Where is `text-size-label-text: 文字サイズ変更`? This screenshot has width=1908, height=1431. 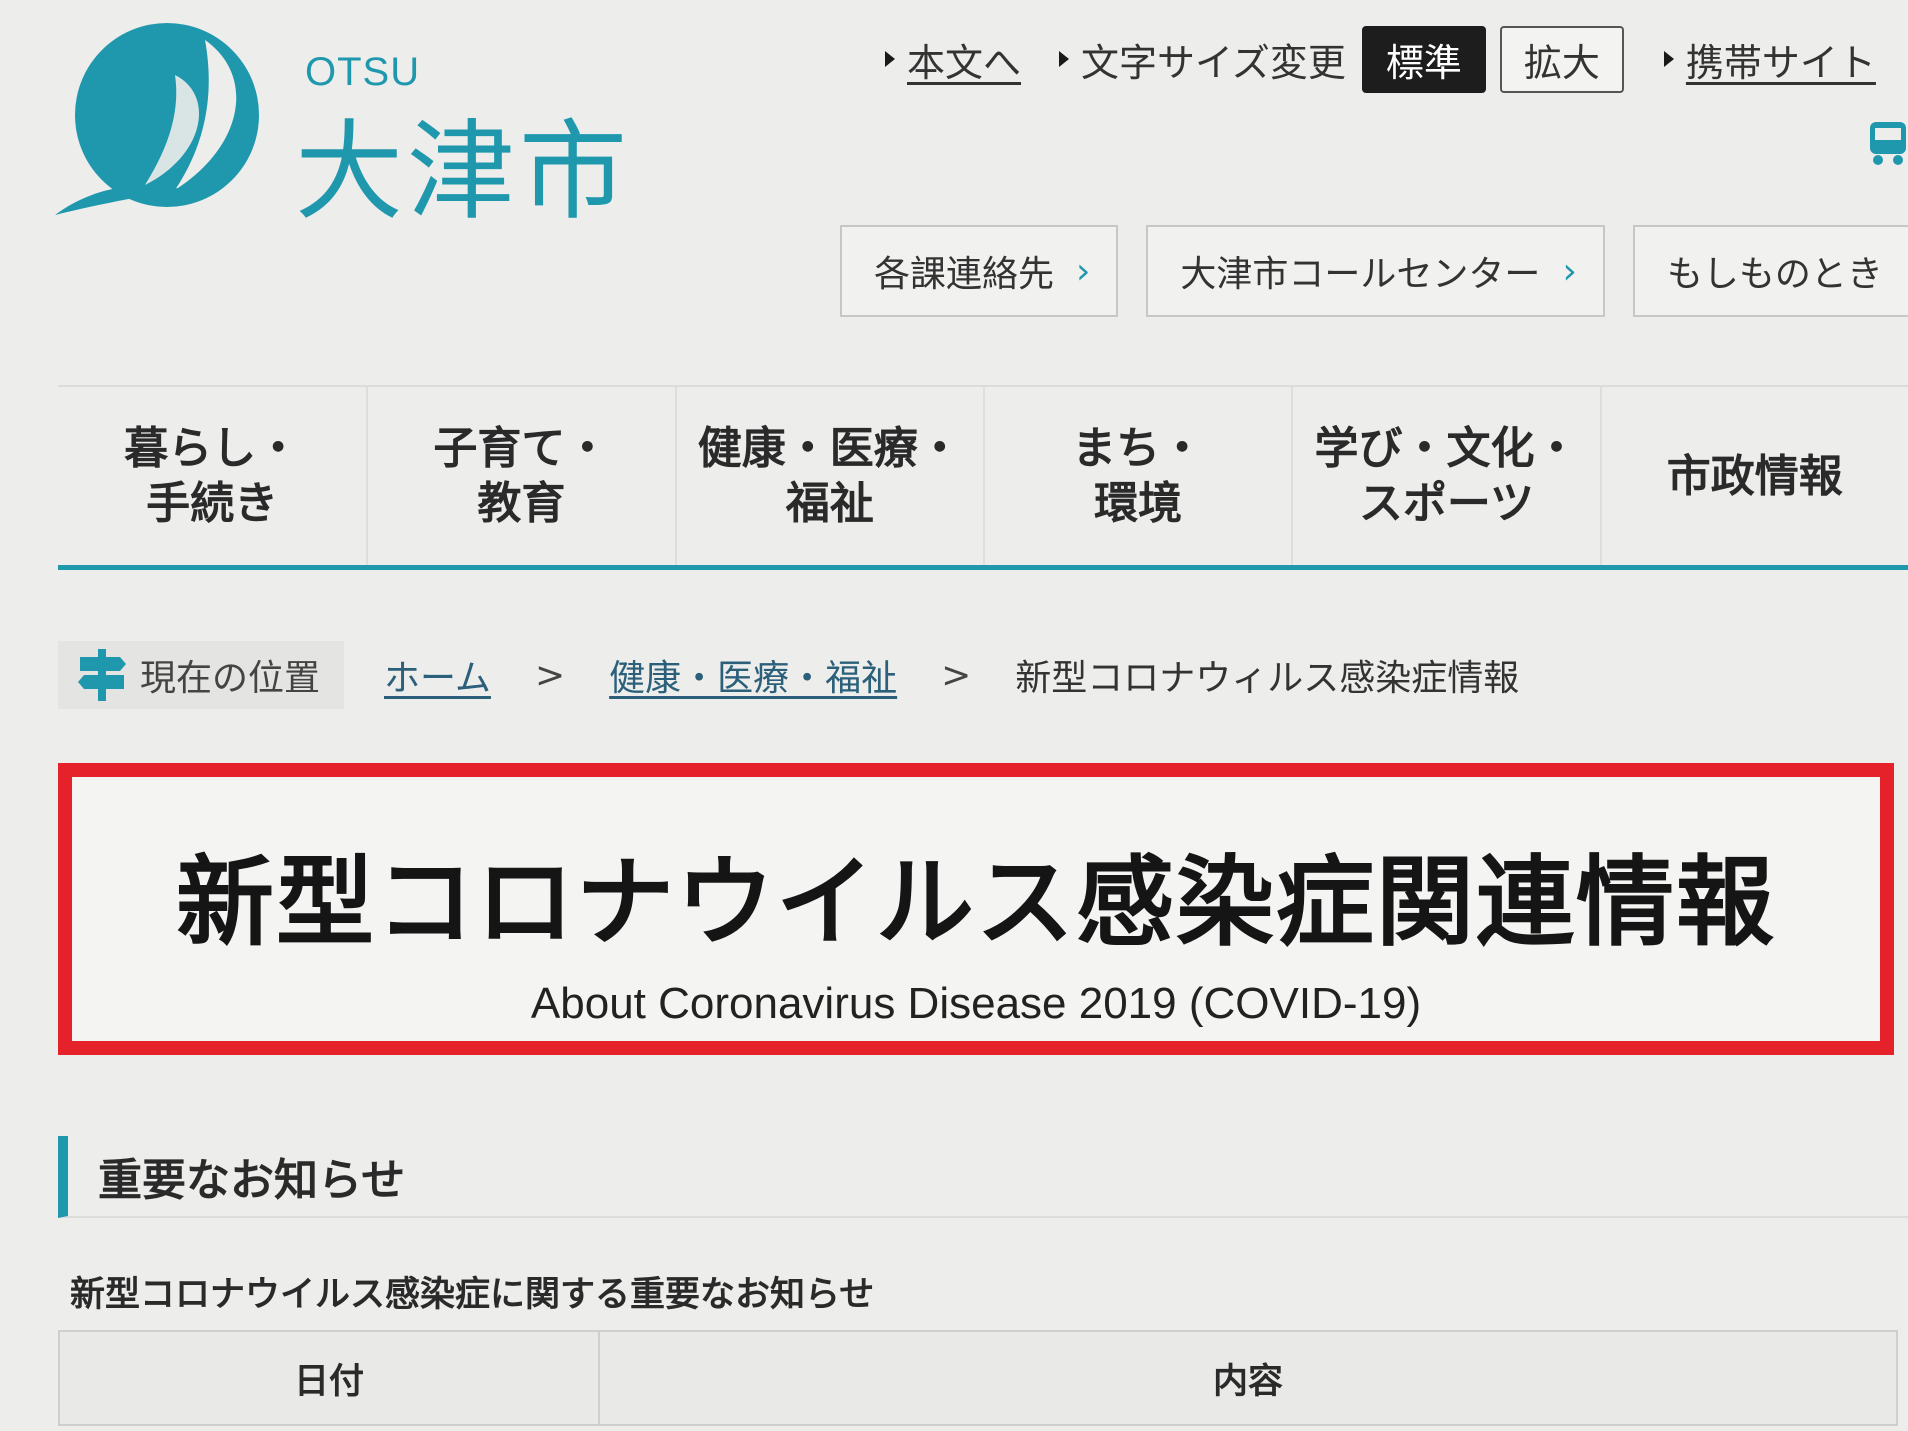 text-size-label-text: 文字サイズ変更 is located at coordinates (1213, 62).